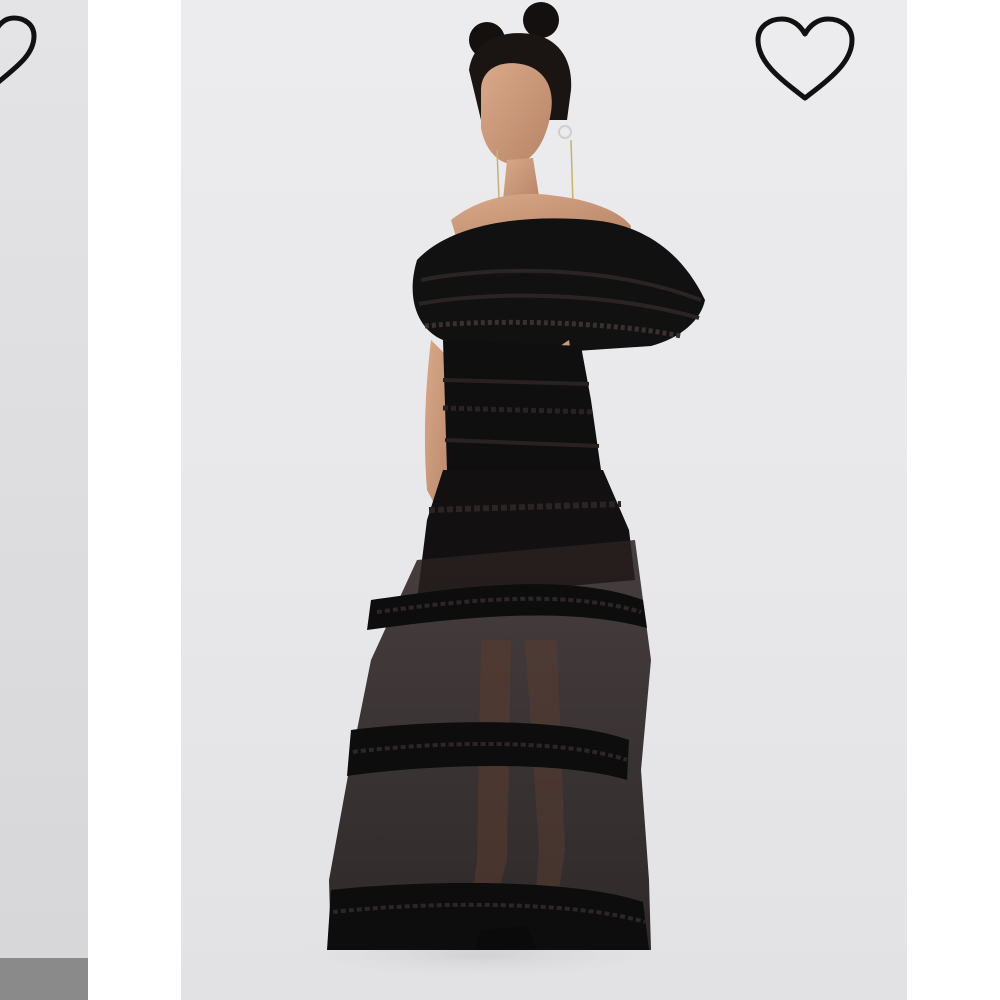 Image resolution: width=1000 pixels, height=1000 pixels. Describe the element at coordinates (44, 500) in the screenshot. I see `previous-product-card` at that location.